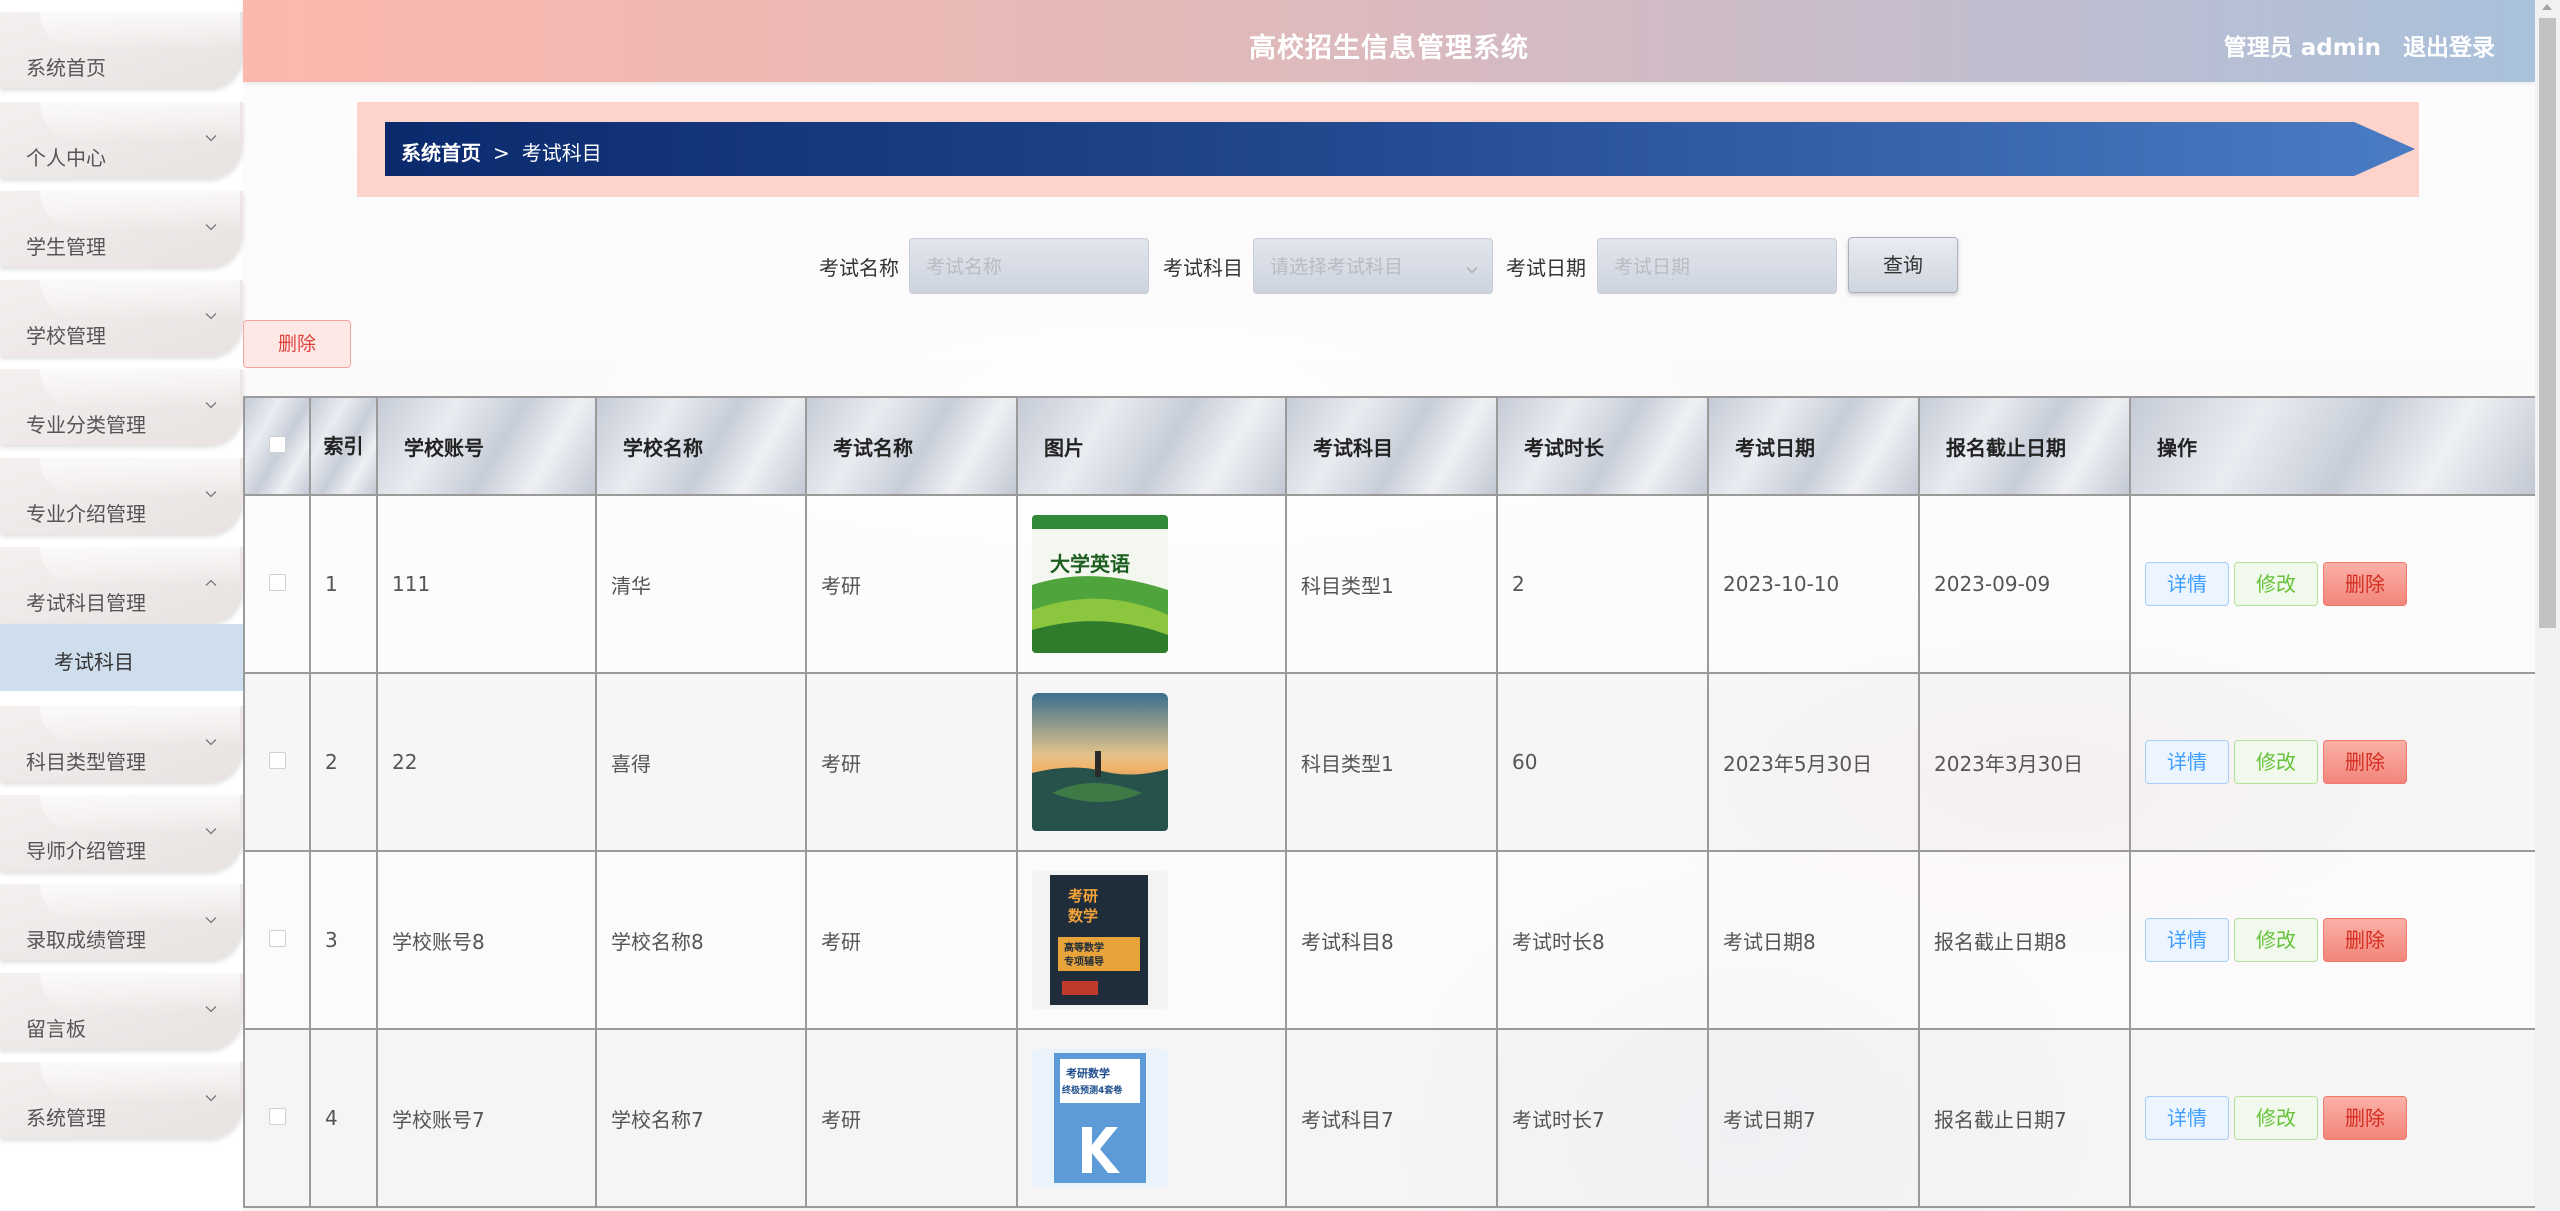 The width and height of the screenshot is (2560, 1211). Describe the element at coordinates (1813, 762) in the screenshot. I see `cell-date: 2023年5月30日` at that location.